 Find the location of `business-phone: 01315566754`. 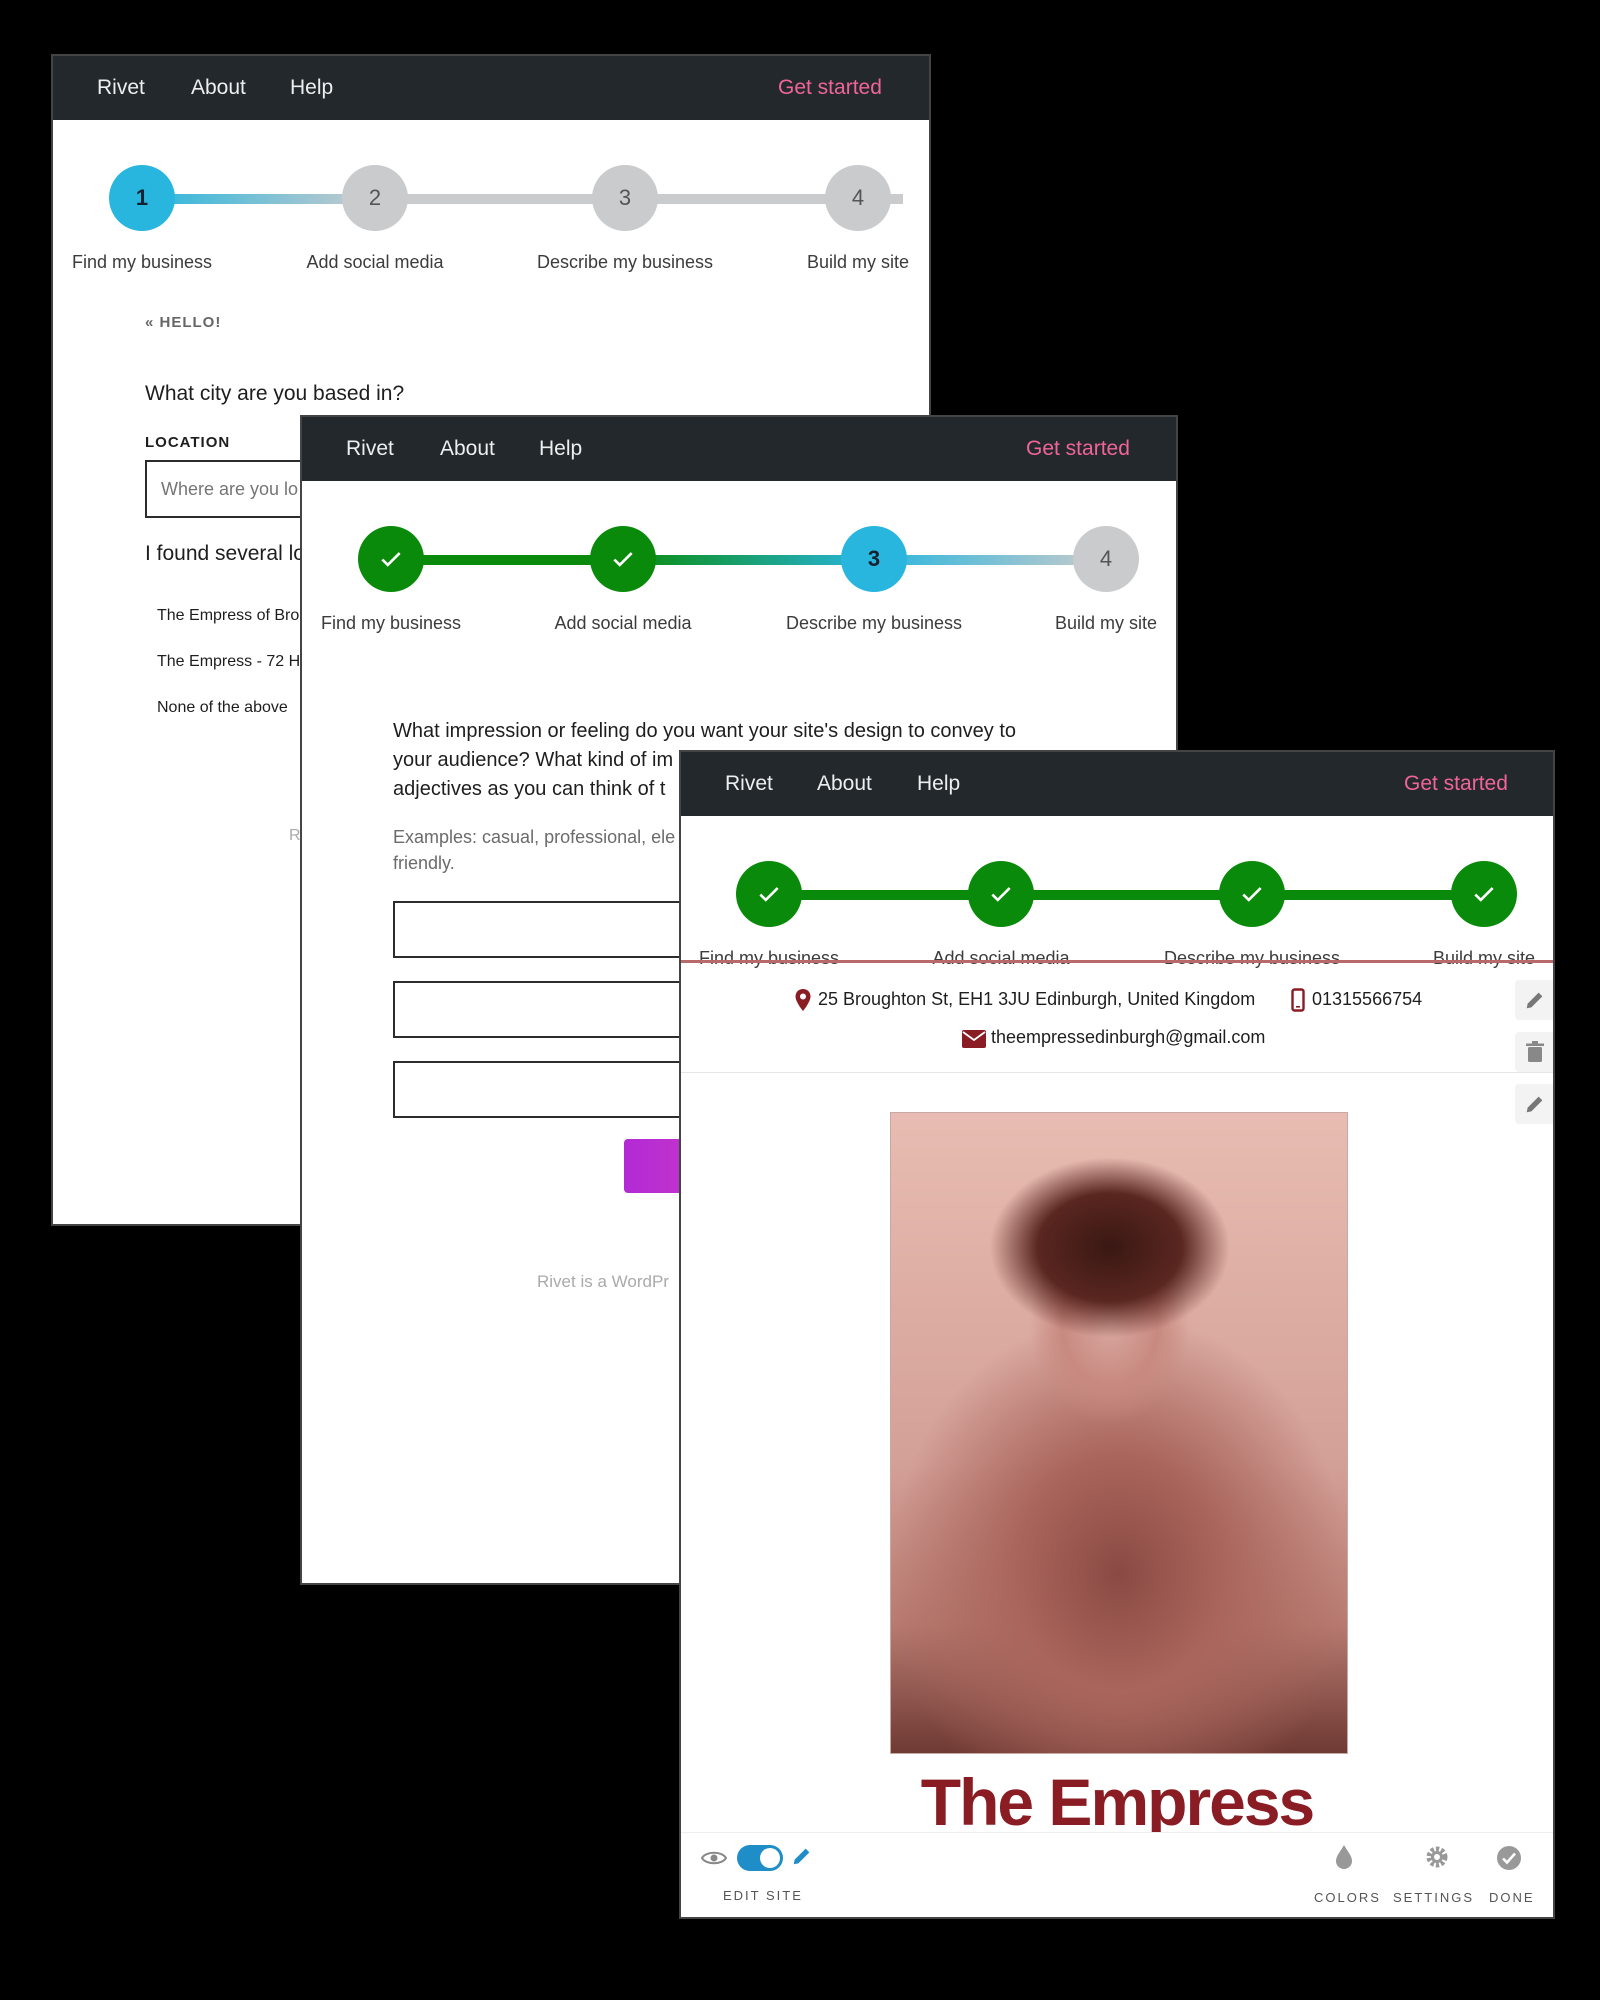

business-phone: 01315566754 is located at coordinates (1367, 999).